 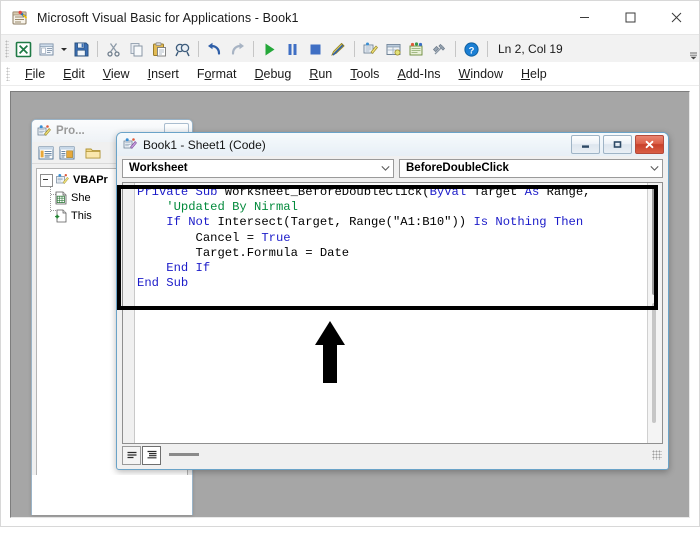 What do you see at coordinates (217, 207) in the screenshot?
I see `code-comment: 'Updated By Nirmal` at bounding box center [217, 207].